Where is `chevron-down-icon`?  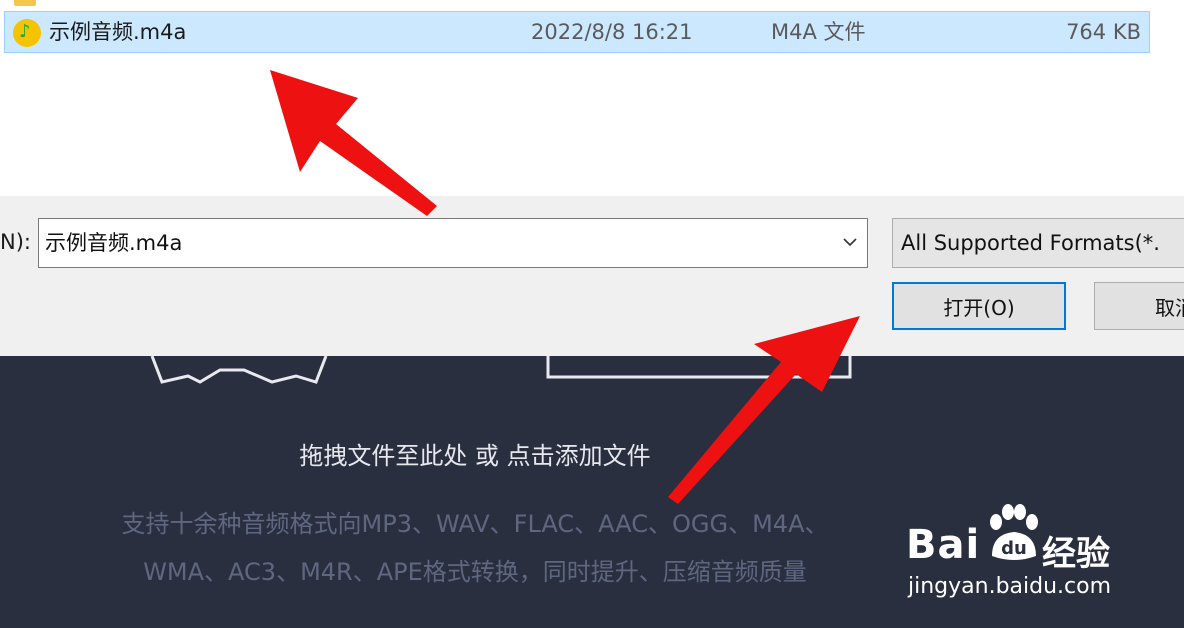 chevron-down-icon is located at coordinates (850, 242).